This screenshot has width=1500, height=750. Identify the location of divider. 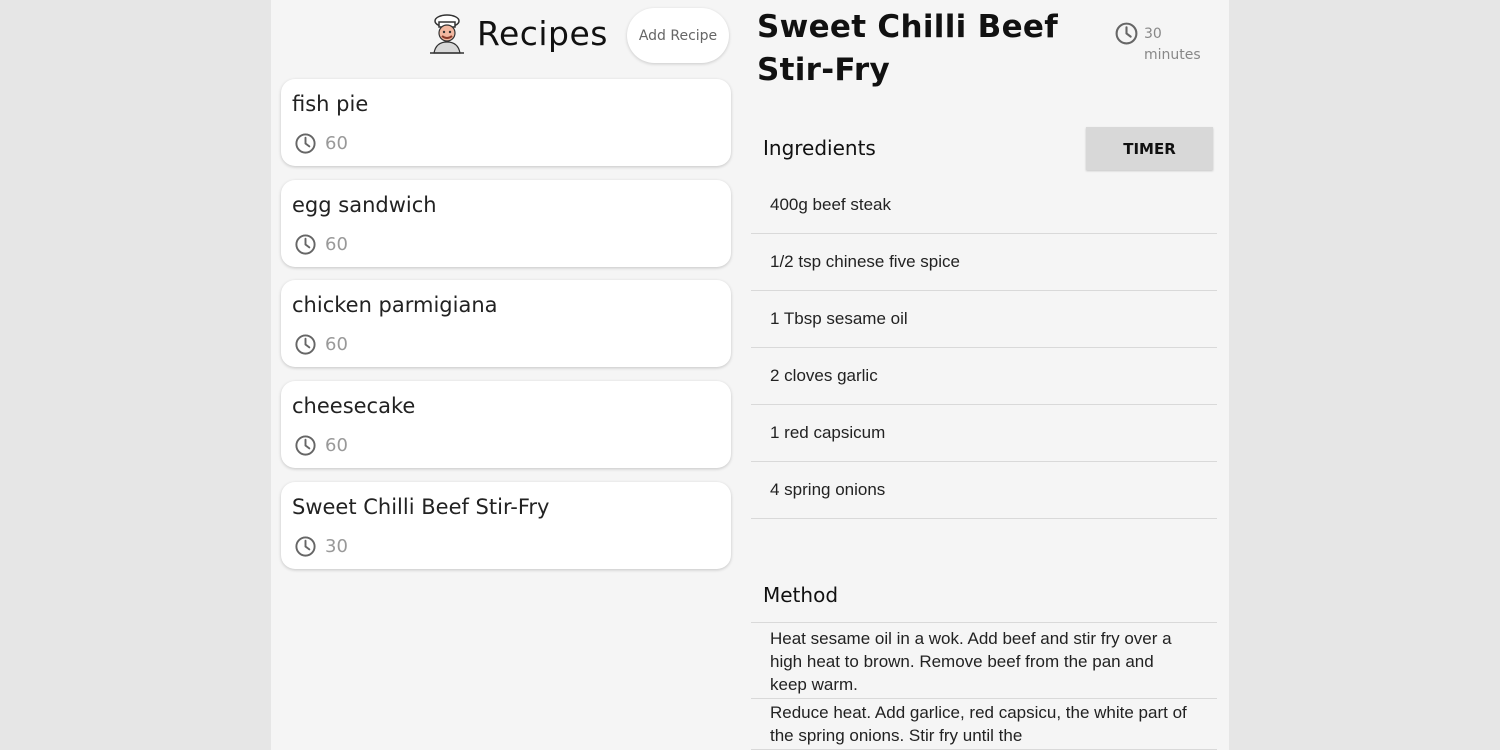
(984, 622).